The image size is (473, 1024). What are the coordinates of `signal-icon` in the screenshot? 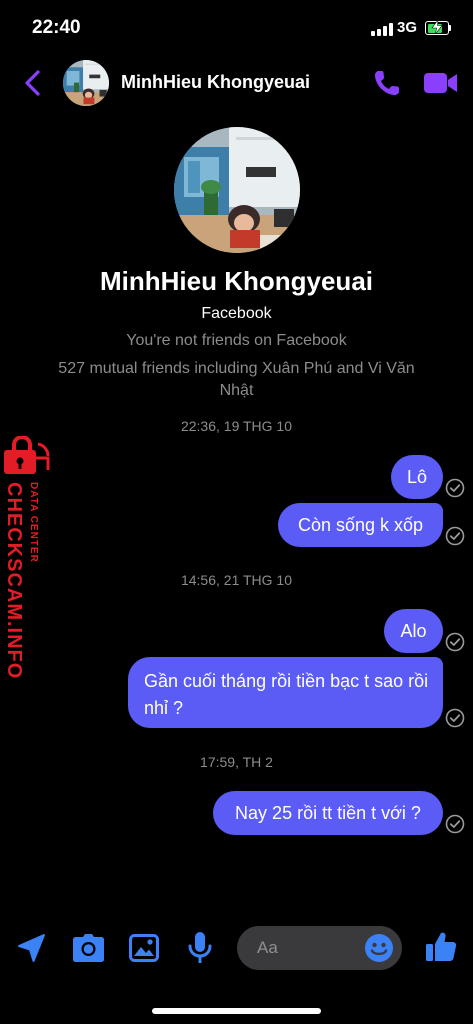 It's located at (382, 29).